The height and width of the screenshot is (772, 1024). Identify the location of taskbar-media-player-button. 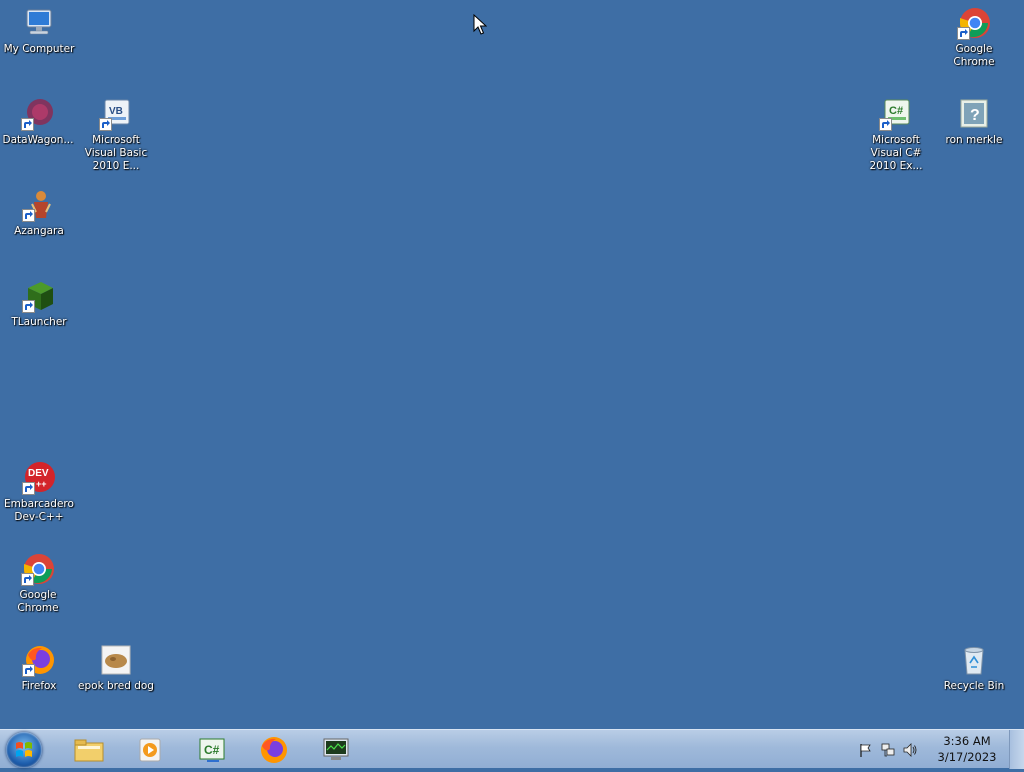
(150, 749).